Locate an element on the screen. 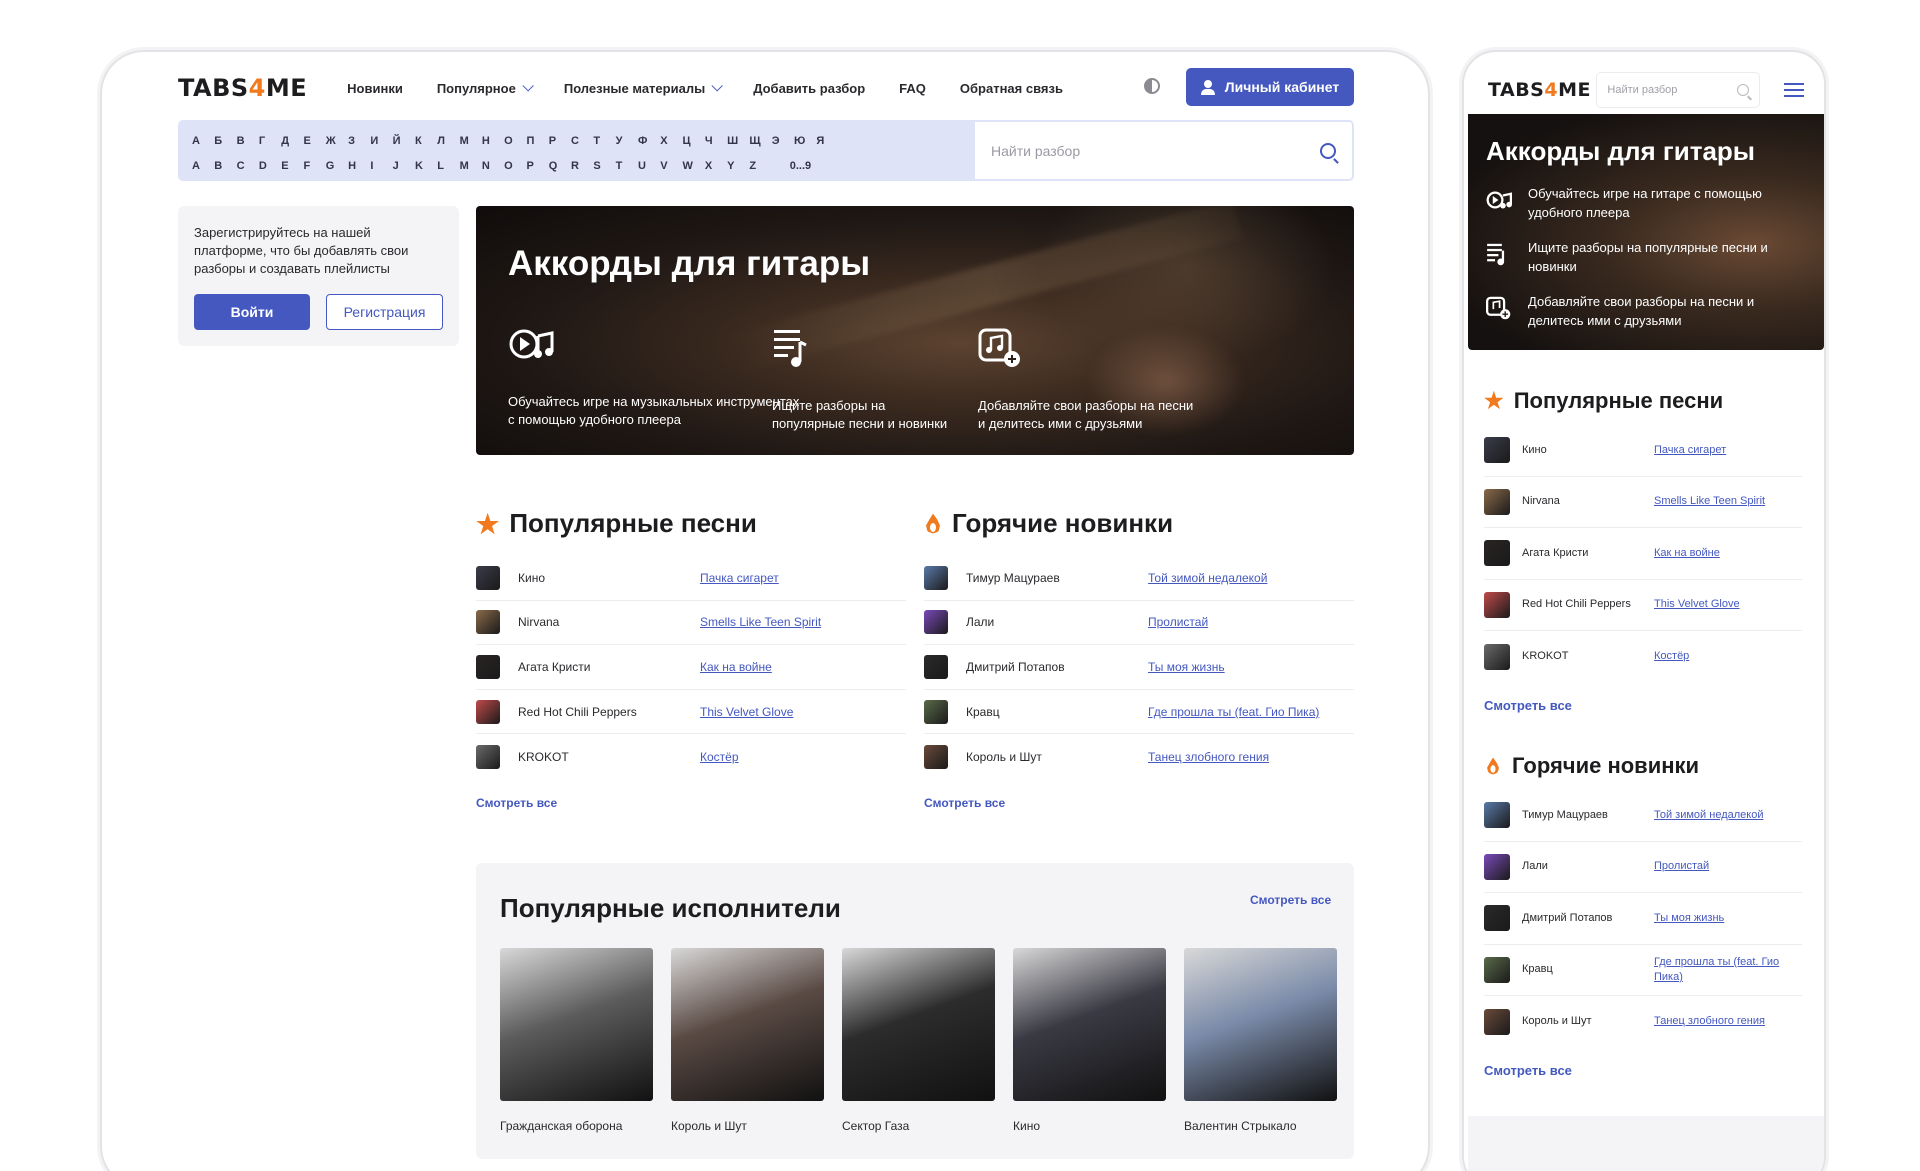 The width and height of the screenshot is (1920, 1171). song-track-link: This Velvet Glove is located at coordinates (1724, 604).